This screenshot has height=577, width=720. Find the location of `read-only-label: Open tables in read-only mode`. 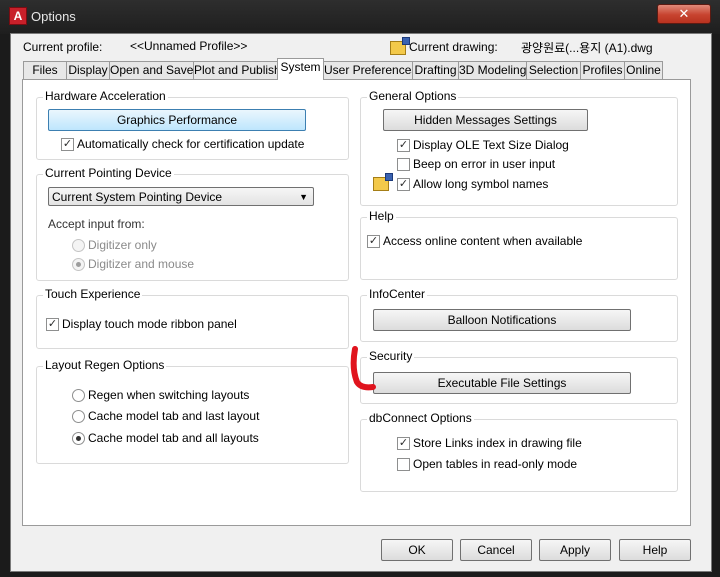

read-only-label: Open tables in read-only mode is located at coordinates (495, 464).